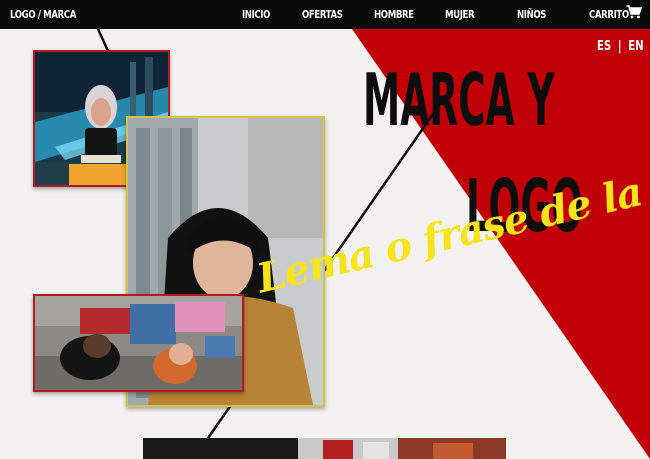 The width and height of the screenshot is (650, 459). I want to click on cart-link: CARRITO, so click(609, 14).